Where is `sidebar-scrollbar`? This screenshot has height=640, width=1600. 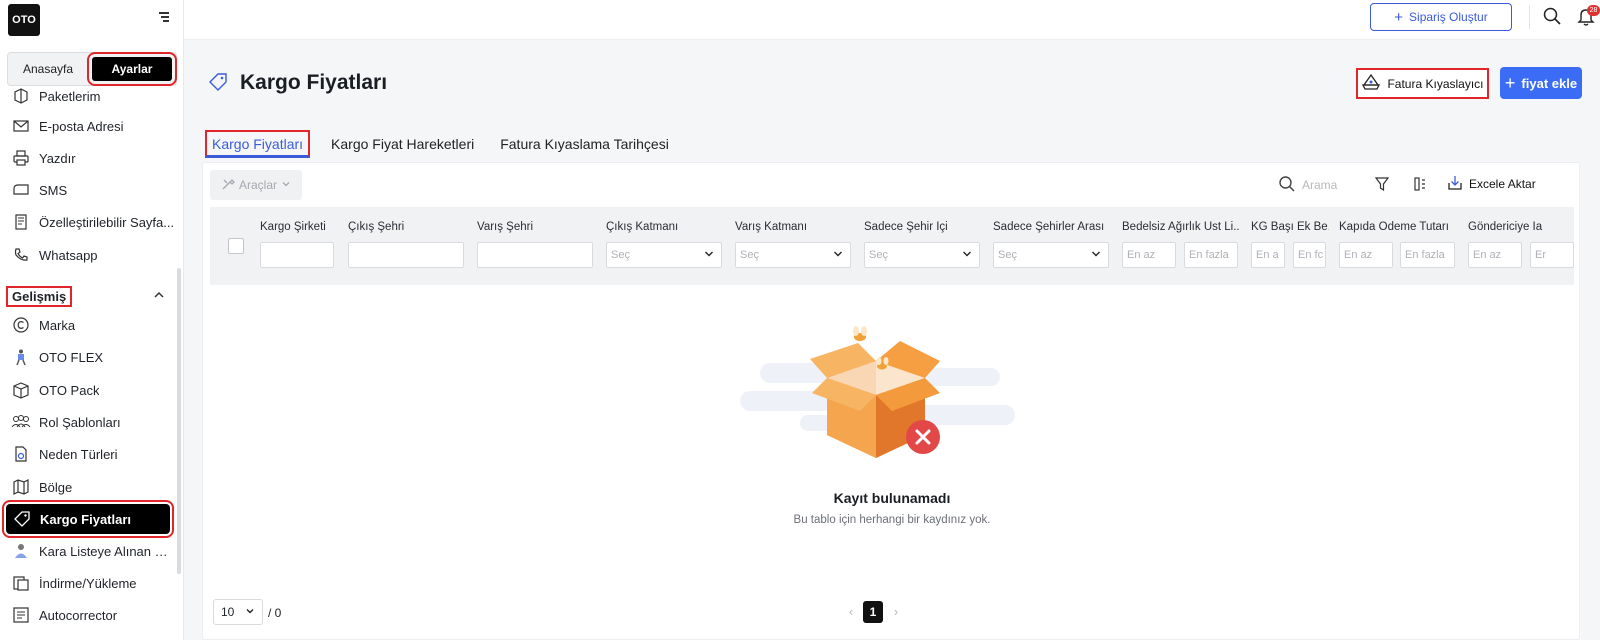 sidebar-scrollbar is located at coordinates (179, 421).